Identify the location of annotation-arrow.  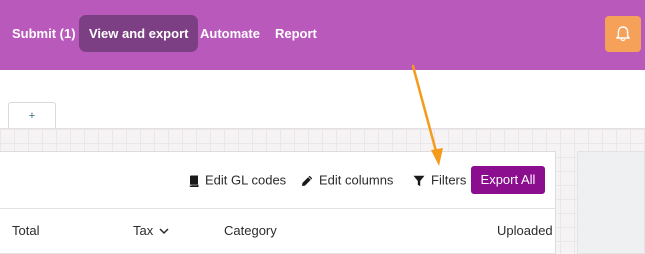
(427, 115).